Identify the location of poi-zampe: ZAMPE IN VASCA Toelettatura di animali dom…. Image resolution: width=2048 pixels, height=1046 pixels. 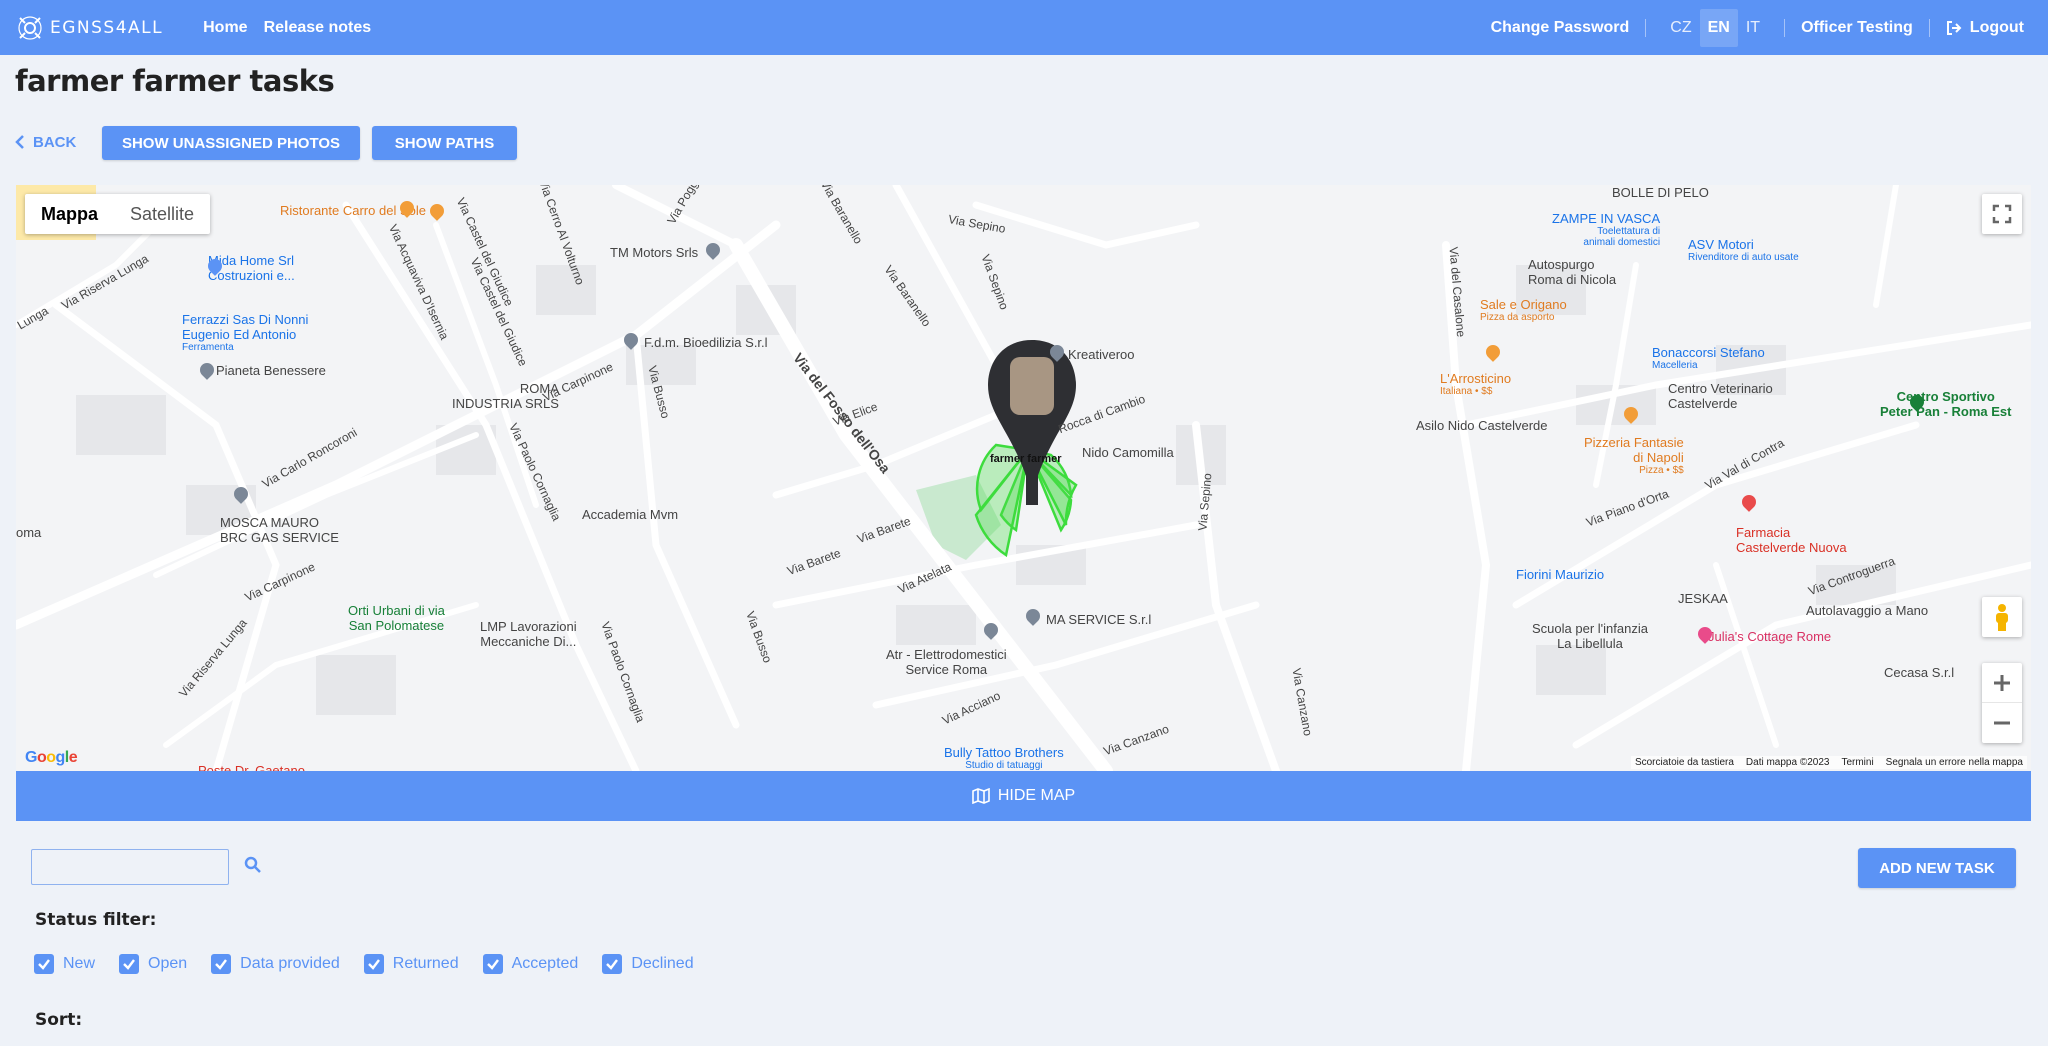
(1606, 229).